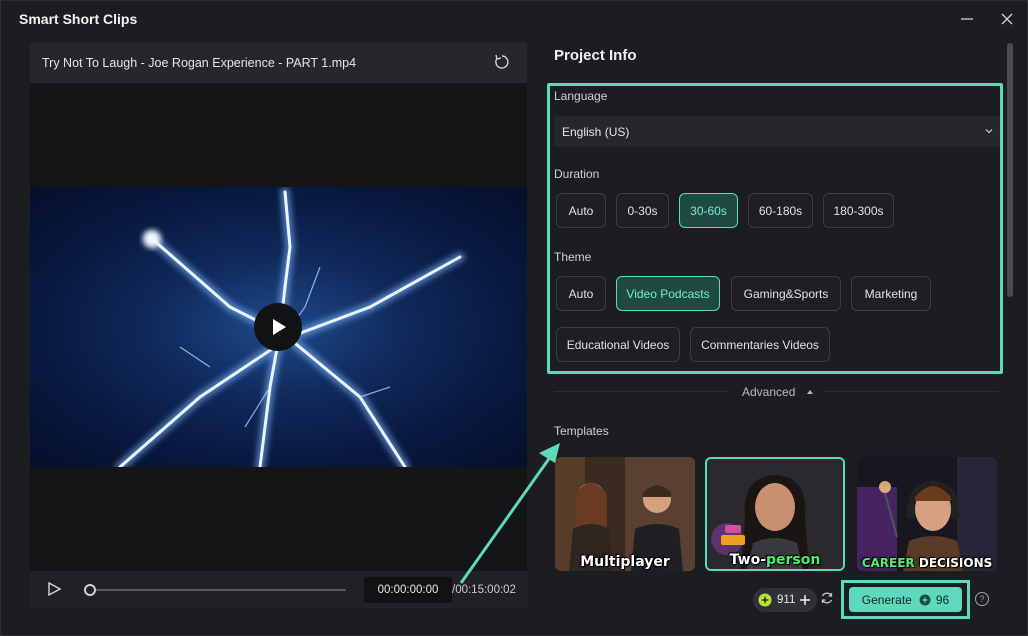 This screenshot has height=636, width=1028. I want to click on caption-part: Two-, so click(748, 560).